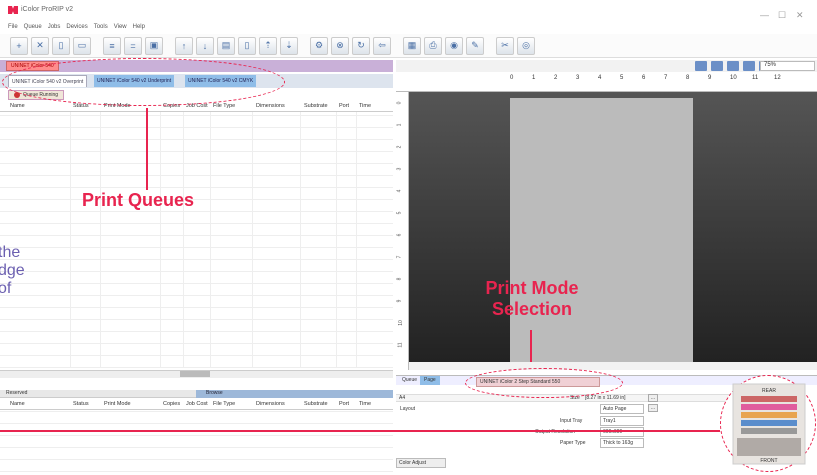 Image resolution: width=817 pixels, height=475 pixels. Describe the element at coordinates (171, 404) in the screenshot. I see `col-copies: Copies` at that location.